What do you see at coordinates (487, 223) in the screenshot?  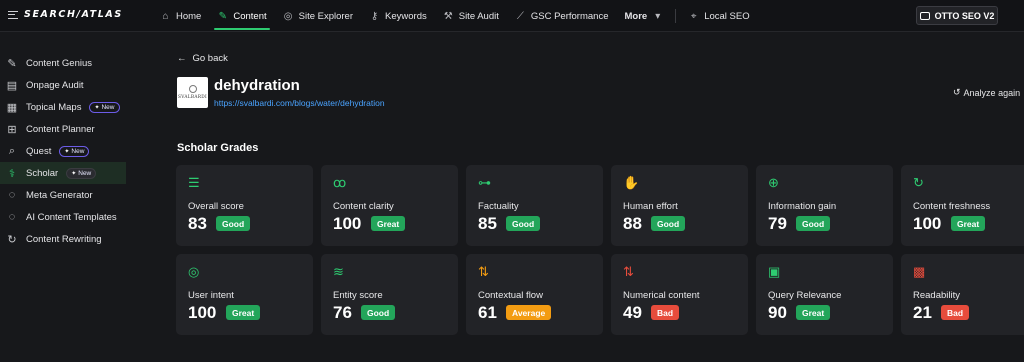 I see `grade-score: 85` at bounding box center [487, 223].